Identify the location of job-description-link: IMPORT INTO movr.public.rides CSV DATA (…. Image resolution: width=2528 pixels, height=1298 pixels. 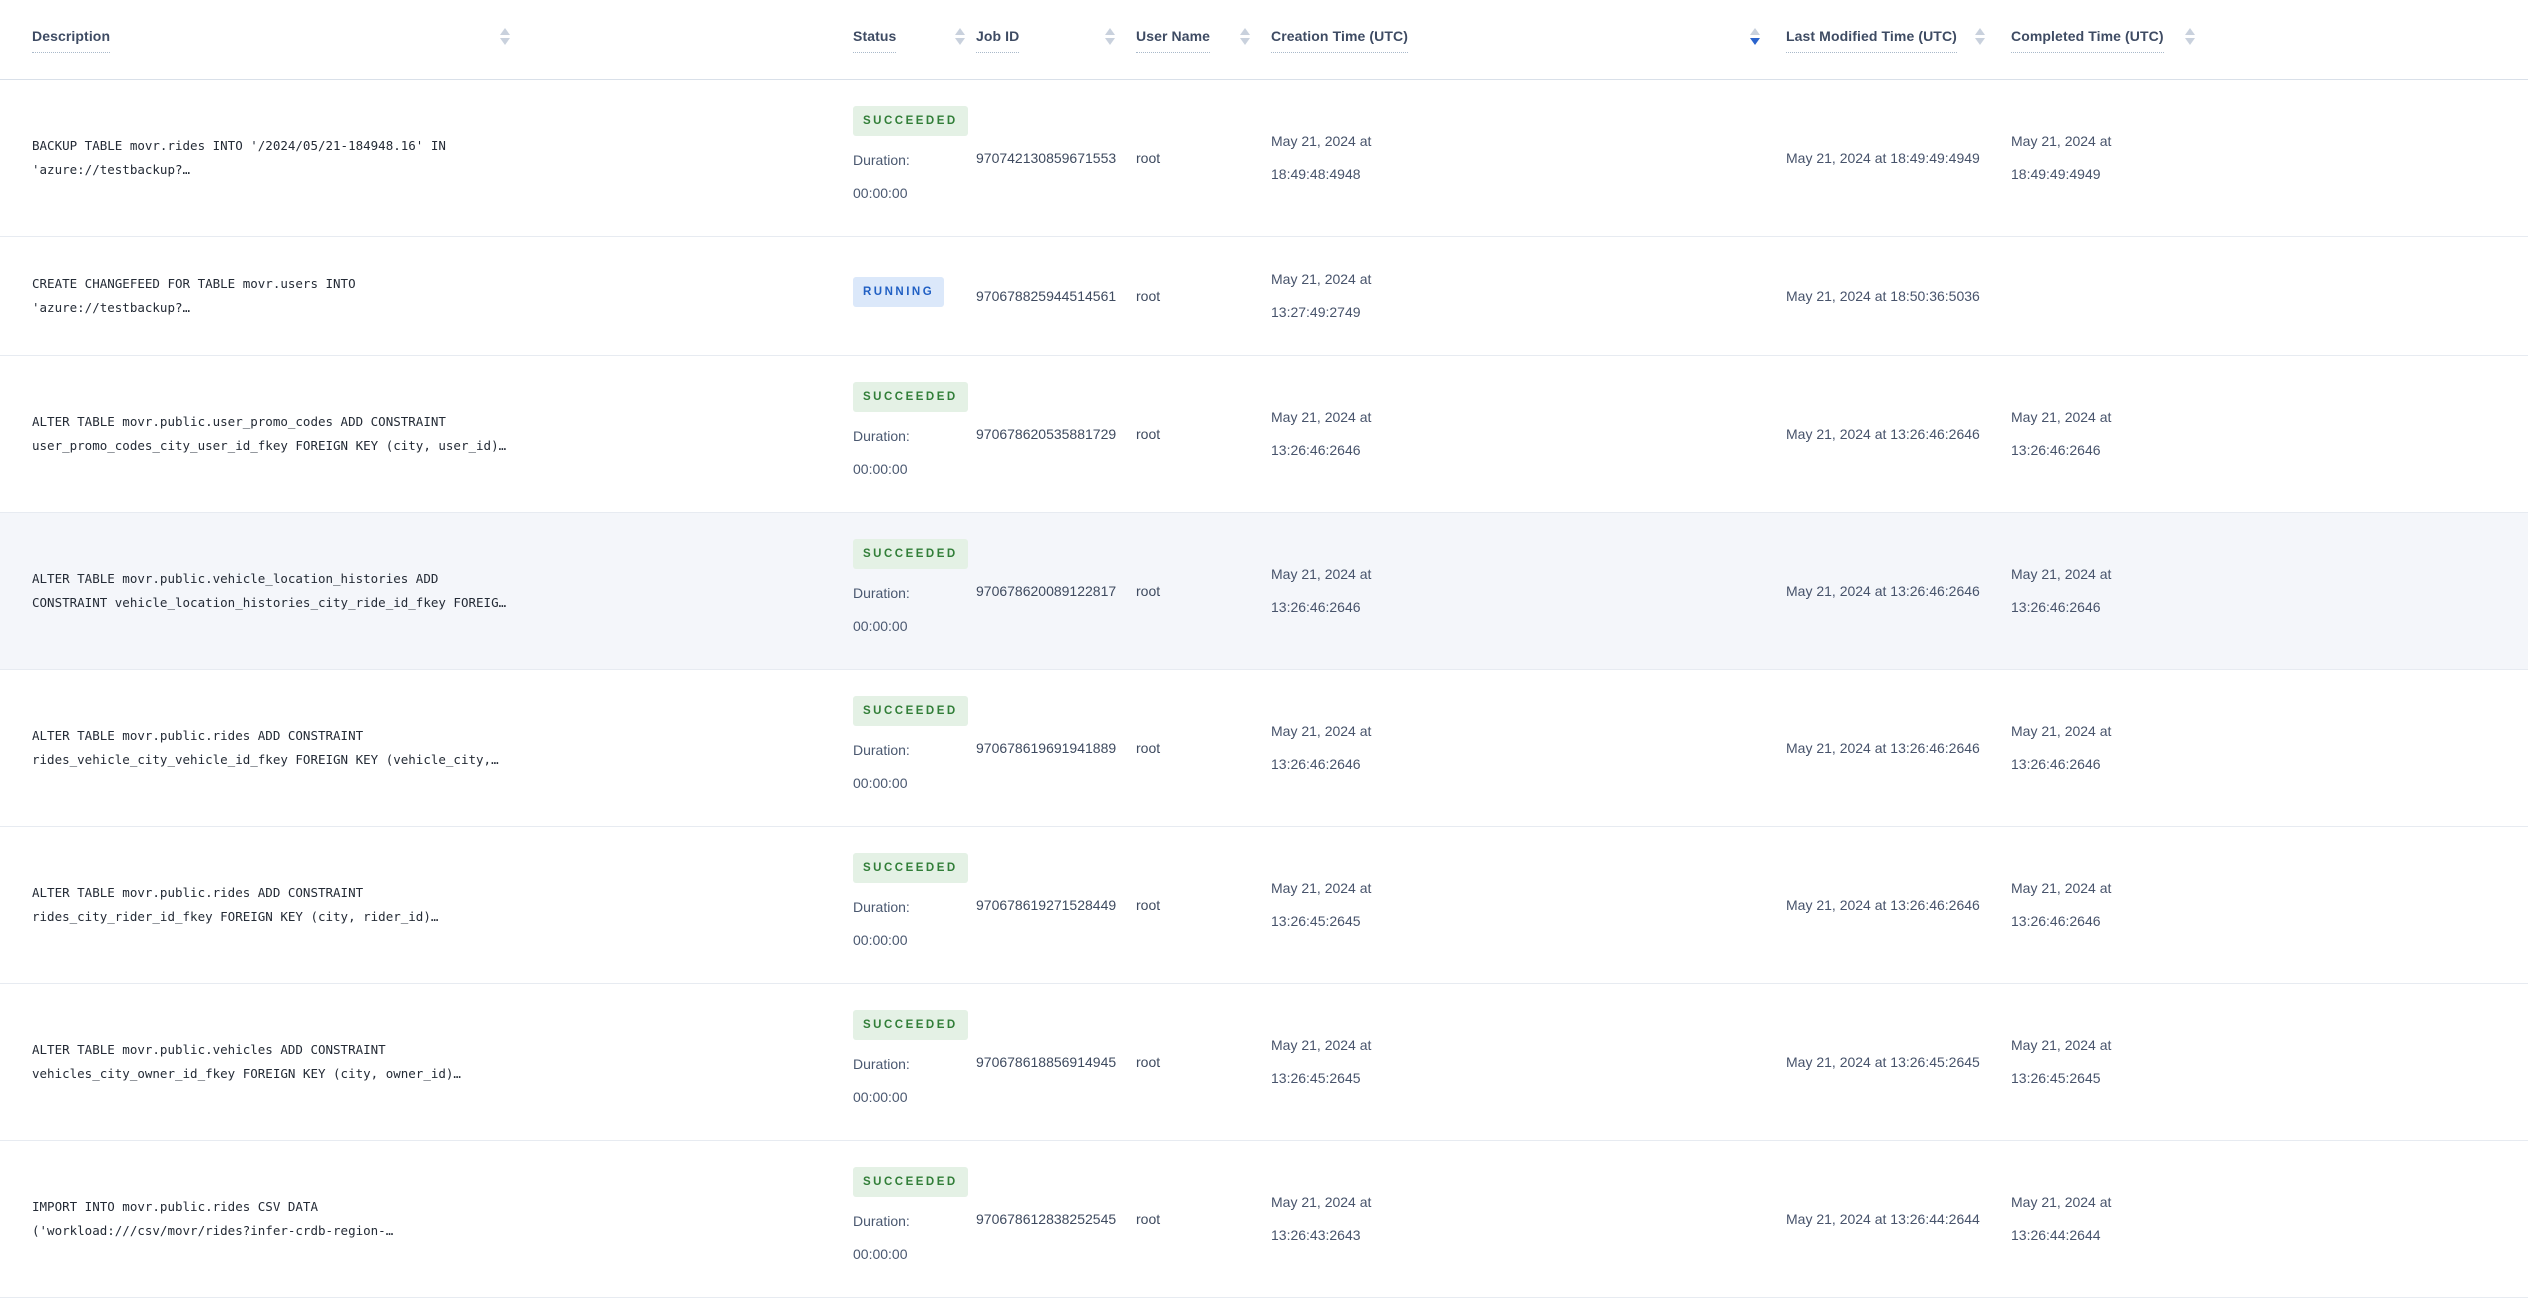
(271, 1219).